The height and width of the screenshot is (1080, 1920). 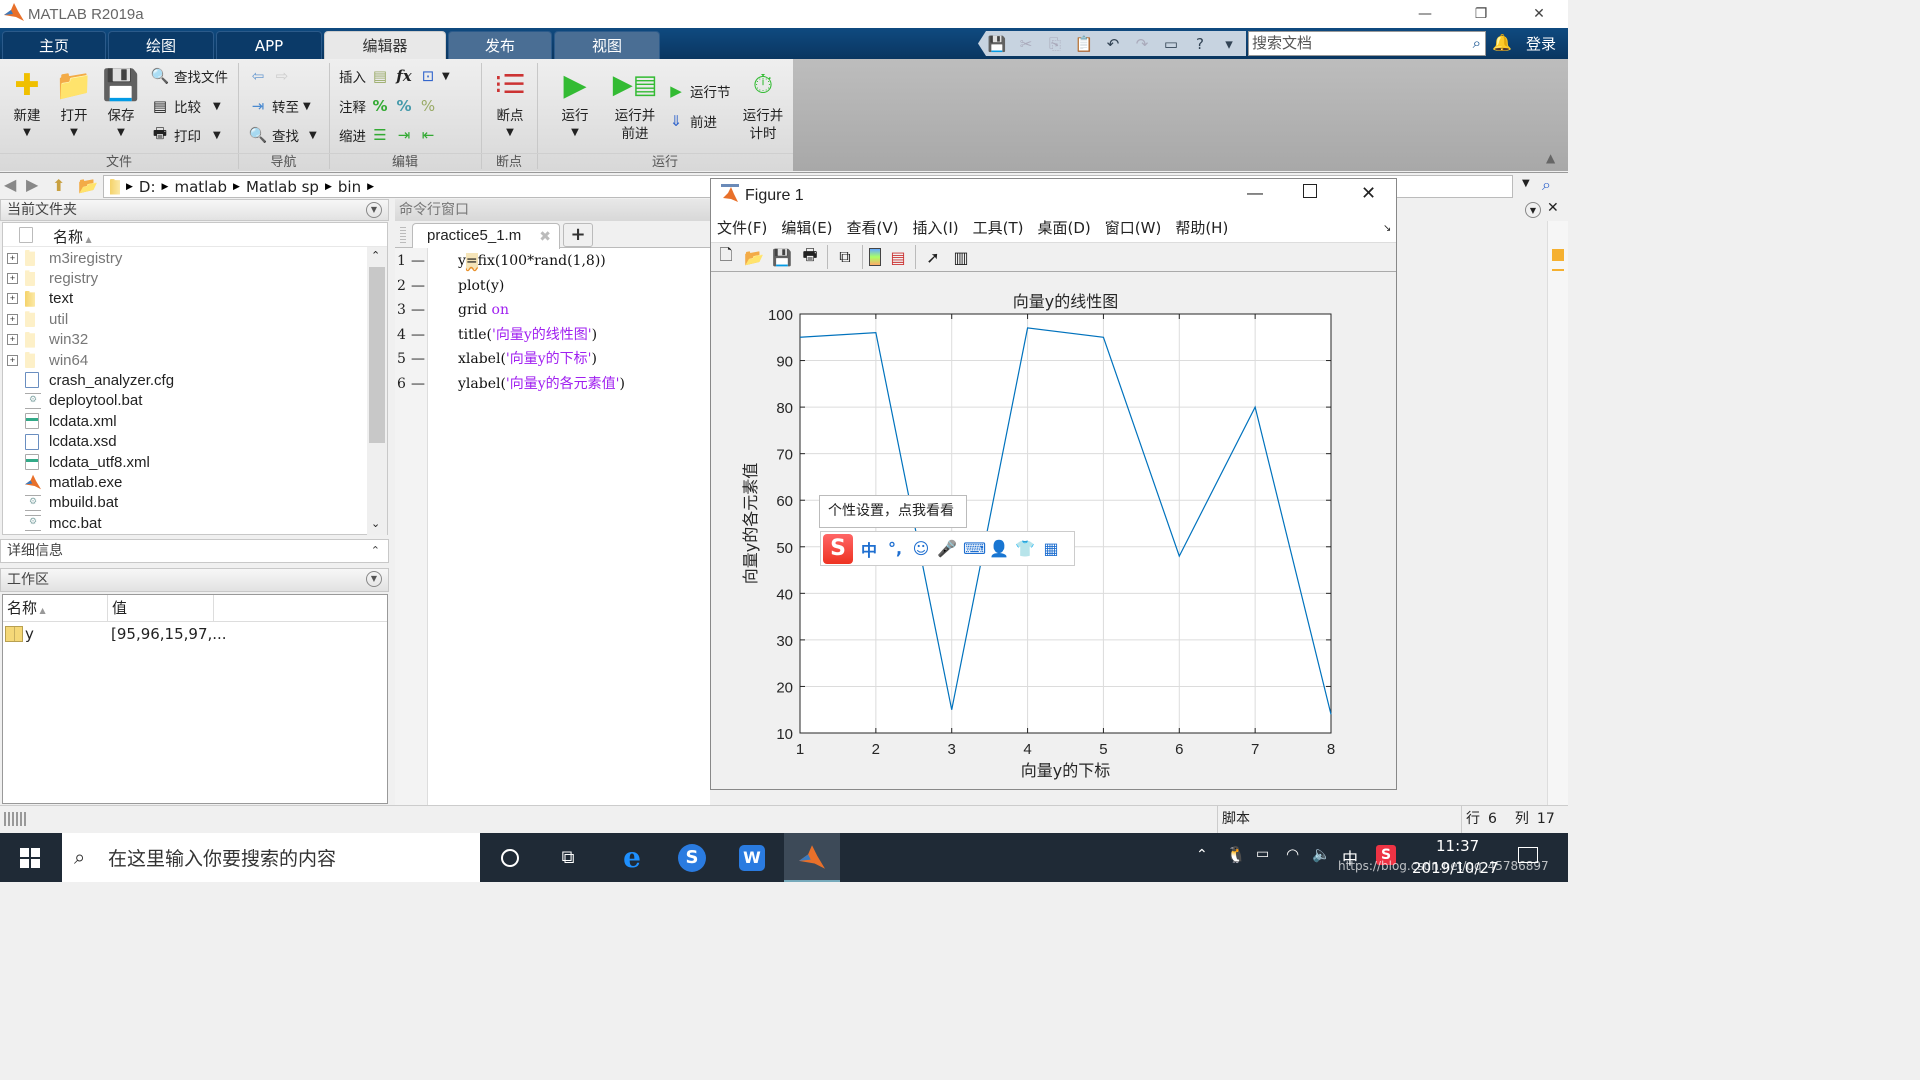 What do you see at coordinates (1142, 44) in the screenshot?
I see `redo-icon: ↷` at bounding box center [1142, 44].